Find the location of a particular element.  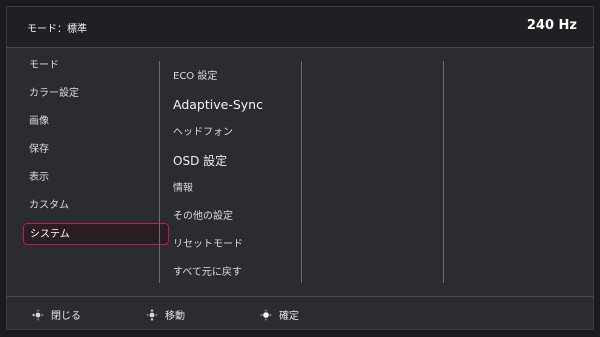

main-menu: モード カラー設定 画像 保存 表示 カスタム システム is located at coordinates (96, 153).